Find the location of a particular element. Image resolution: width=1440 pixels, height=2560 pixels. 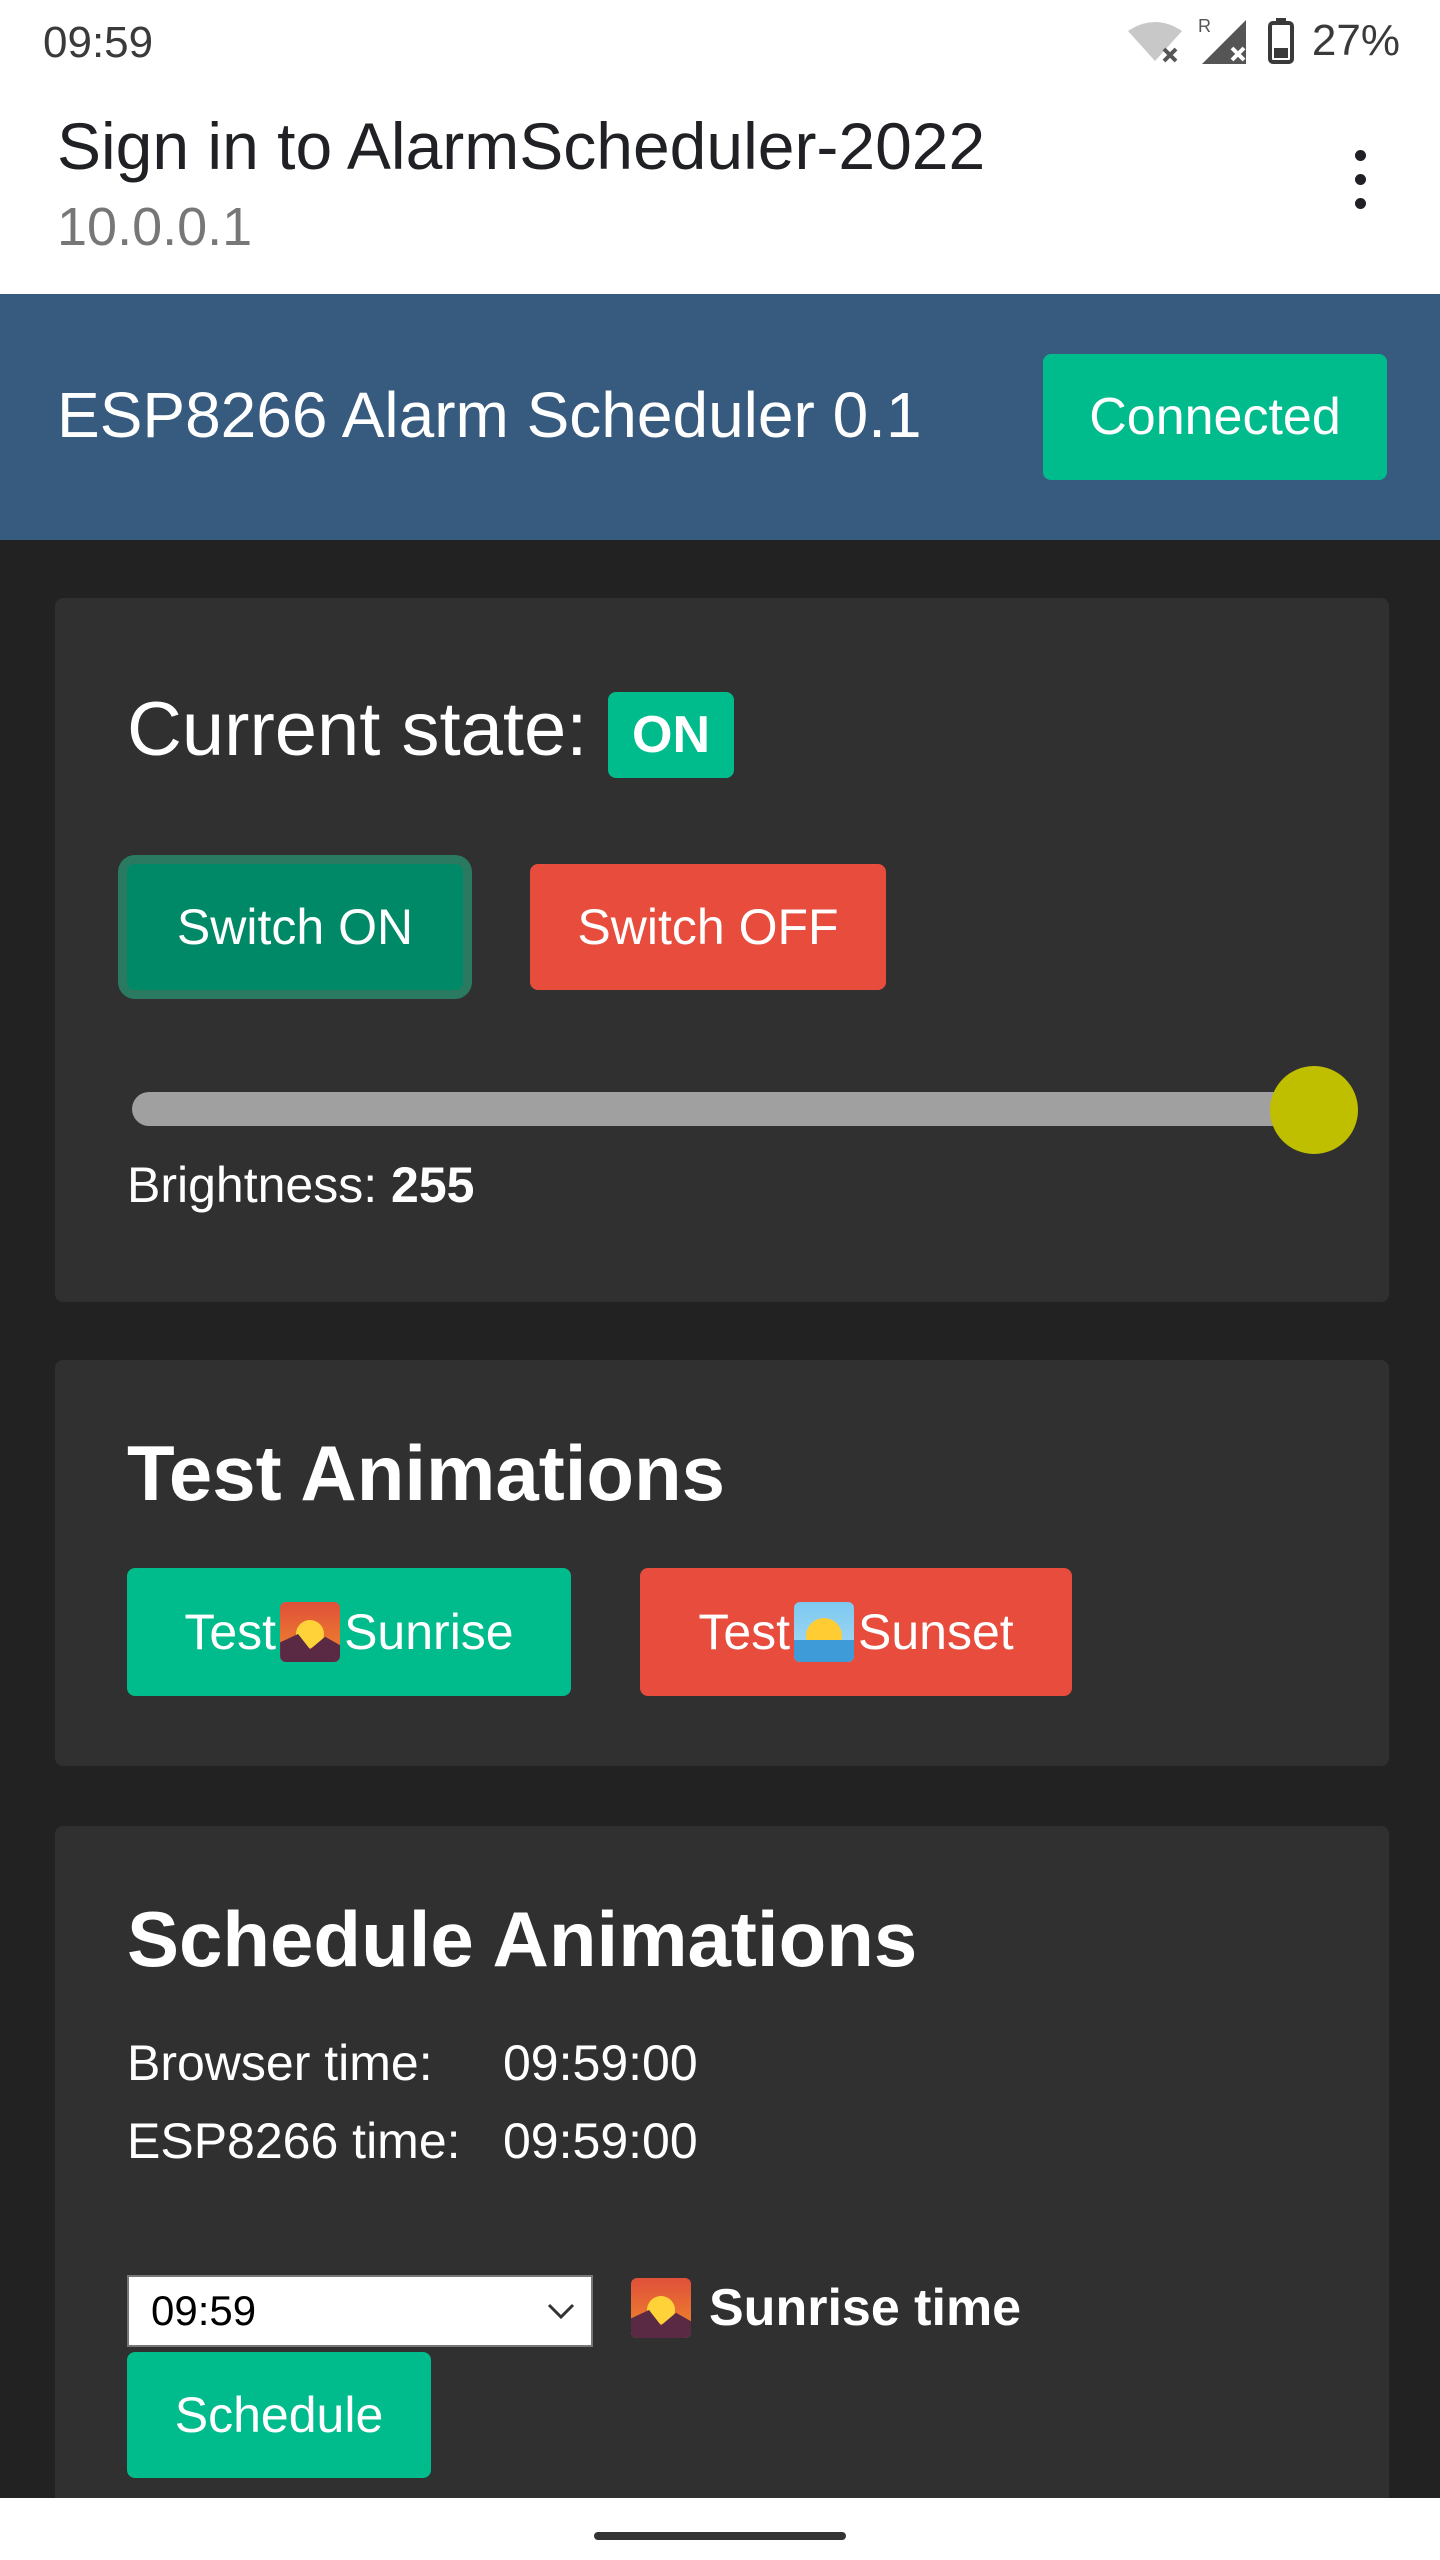

connected-button: Connected is located at coordinates (1215, 417).